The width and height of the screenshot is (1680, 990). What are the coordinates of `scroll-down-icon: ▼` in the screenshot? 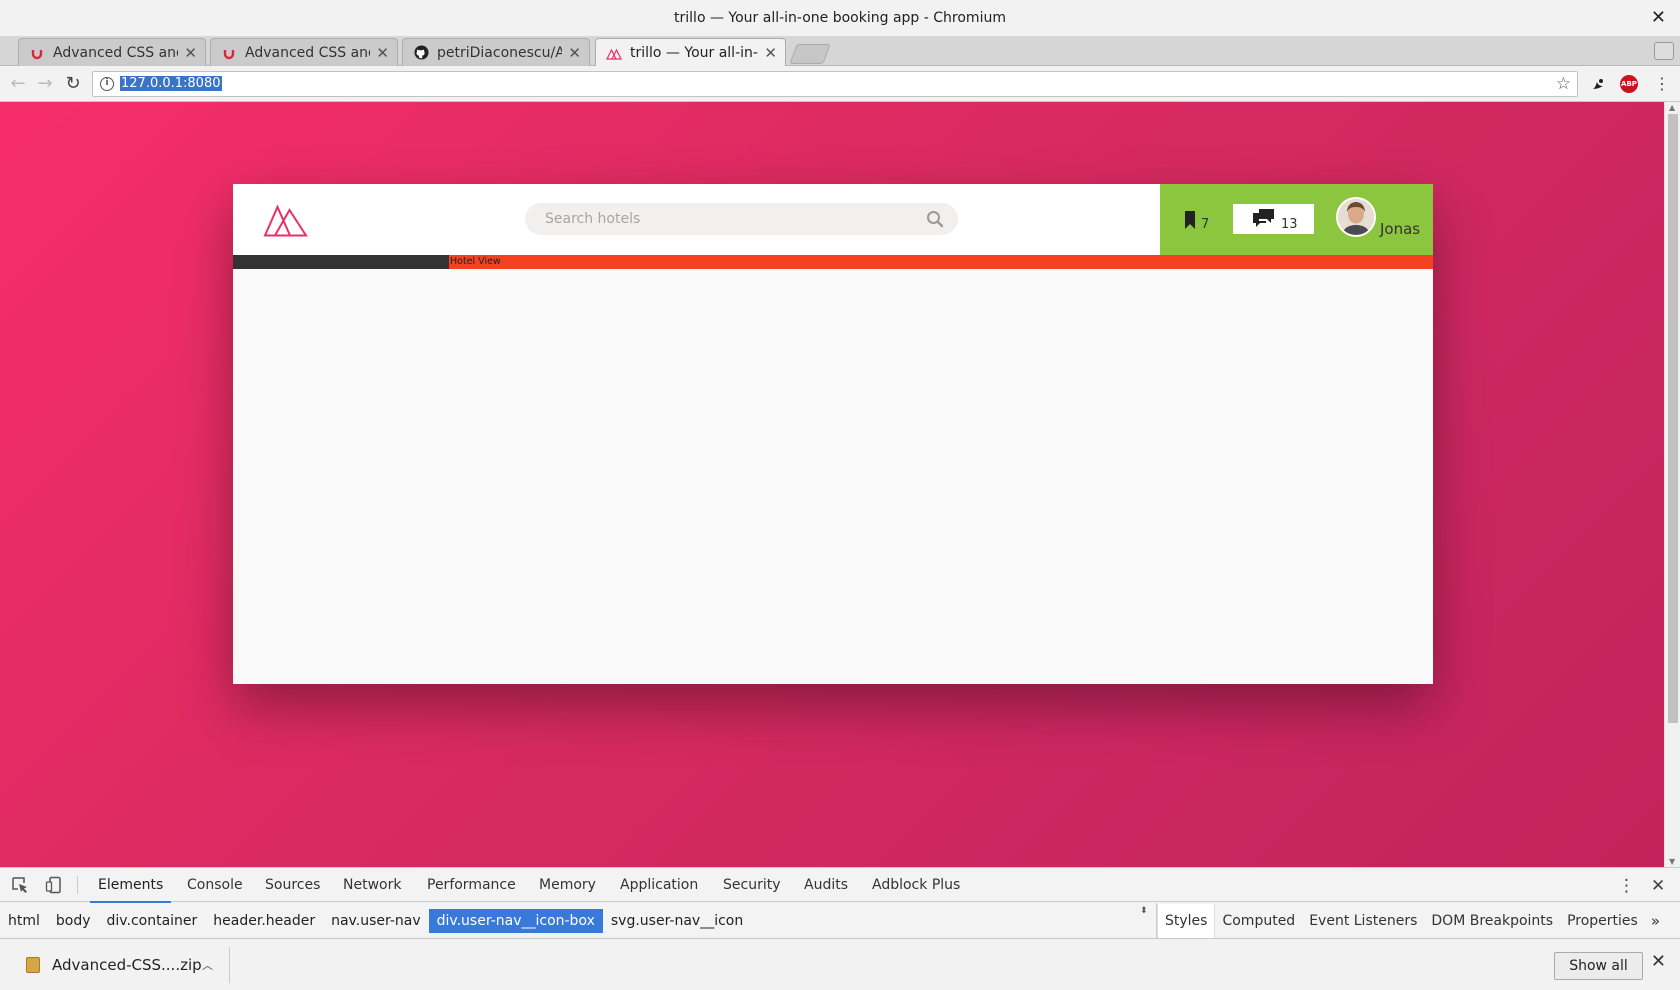 It's located at (1672, 861).